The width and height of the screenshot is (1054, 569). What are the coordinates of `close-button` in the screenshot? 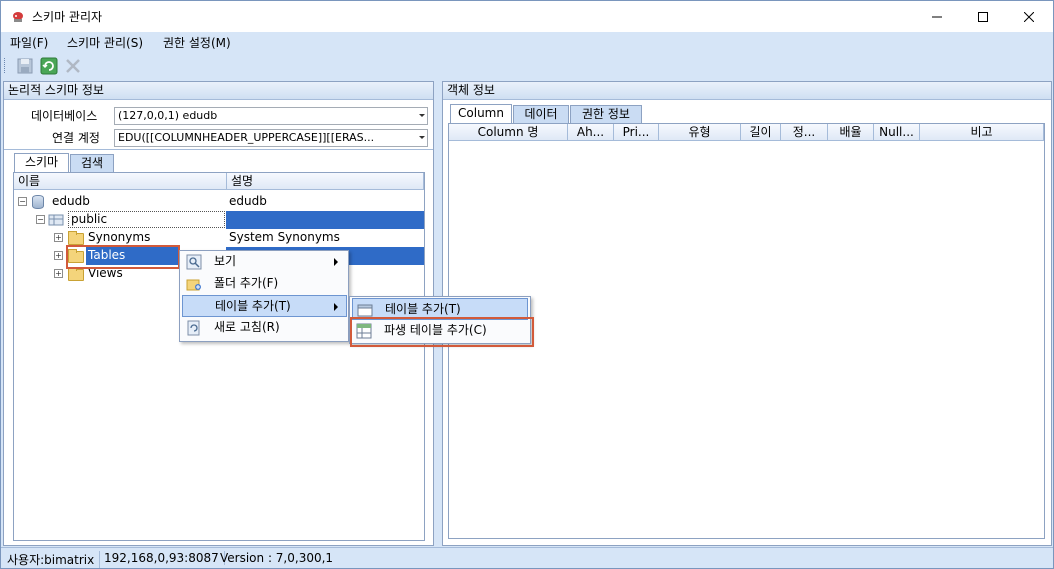 It's located at (1029, 16).